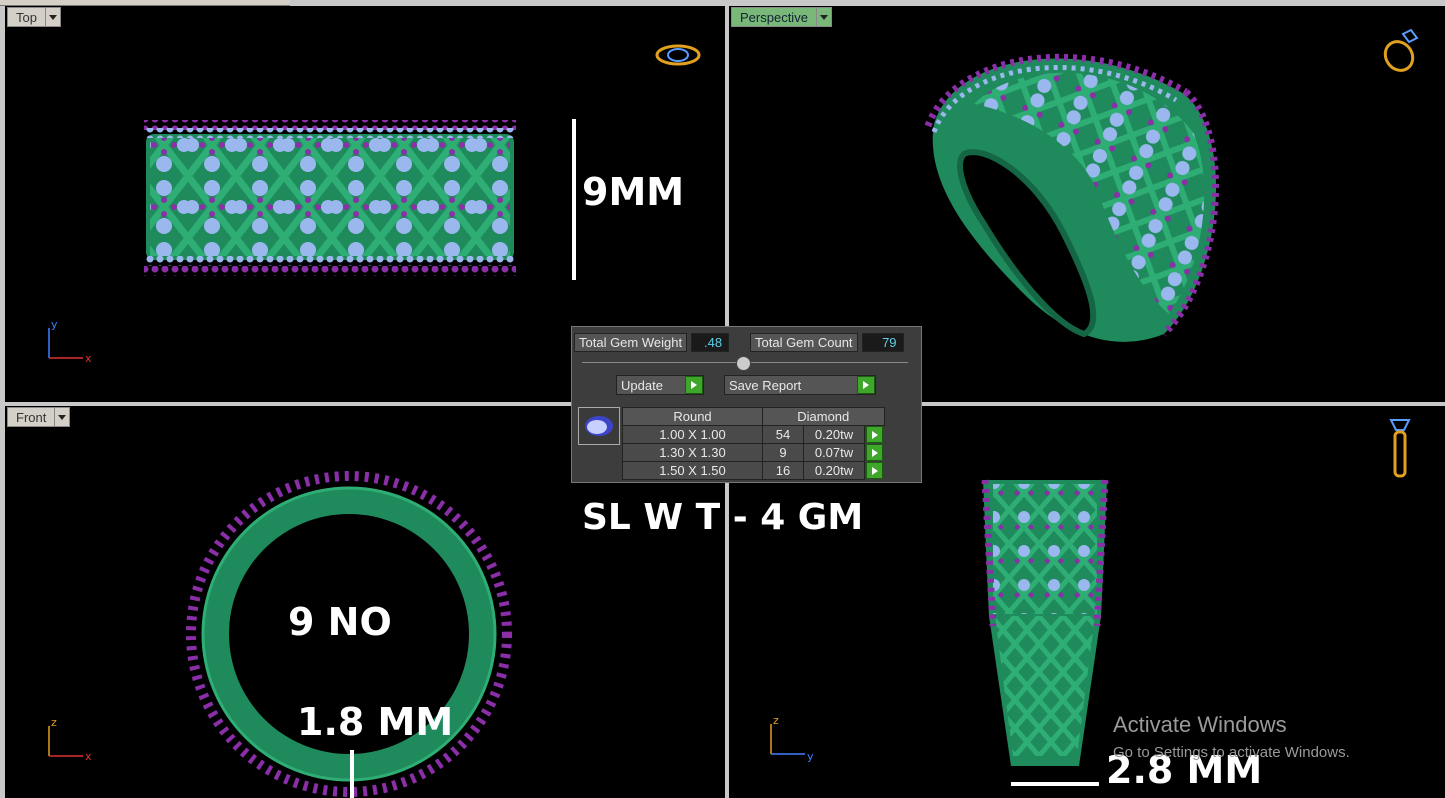 The width and height of the screenshot is (1445, 798). What do you see at coordinates (54, 722) in the screenshot?
I see `axis-label-front-v: z` at bounding box center [54, 722].